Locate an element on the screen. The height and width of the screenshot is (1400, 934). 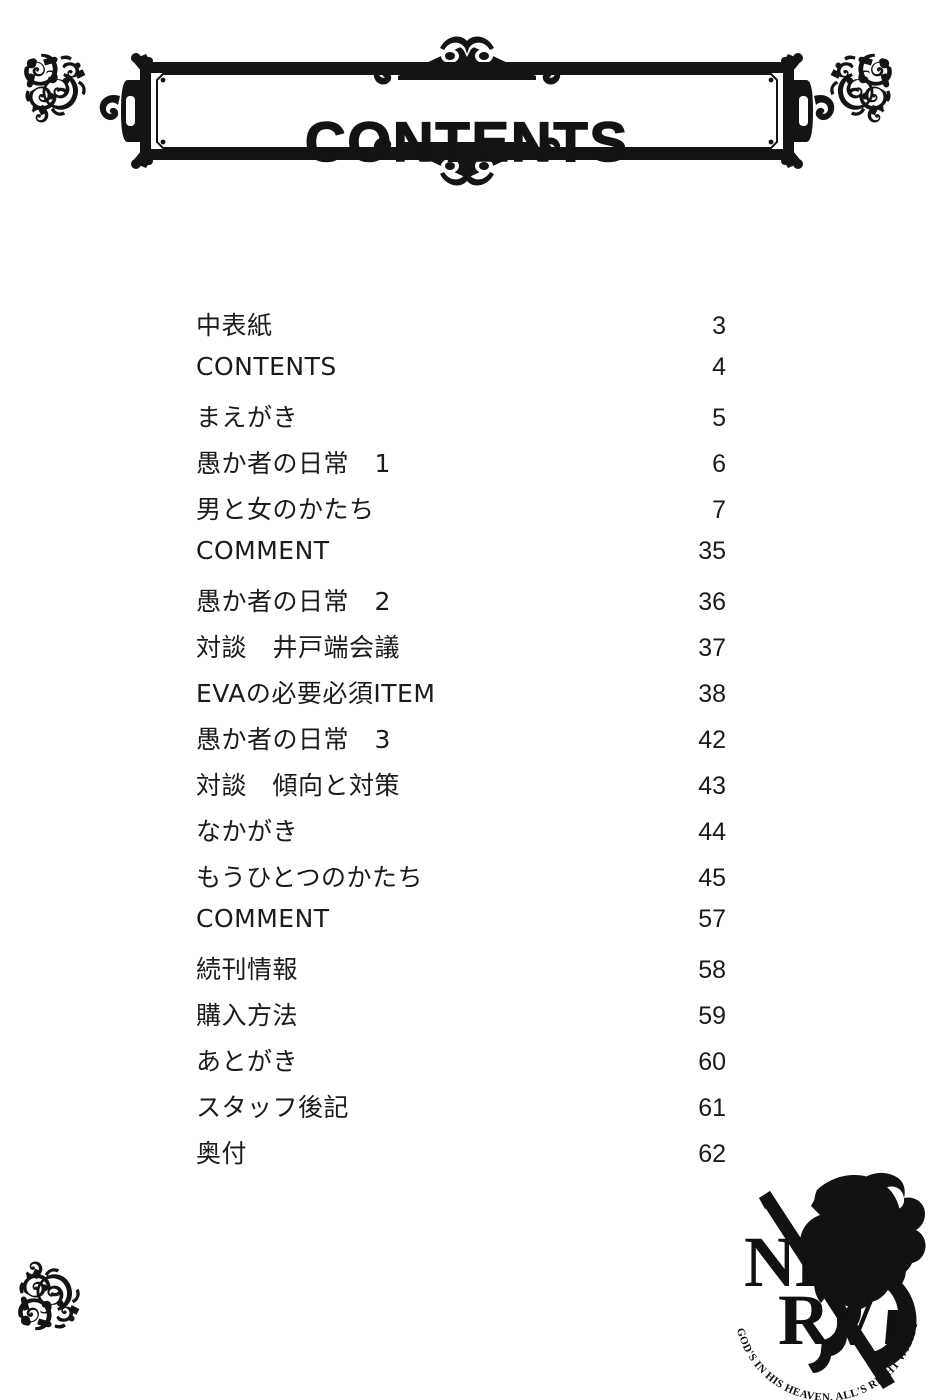
toc-entry-title: あとがき is located at coordinates (247, 1061).